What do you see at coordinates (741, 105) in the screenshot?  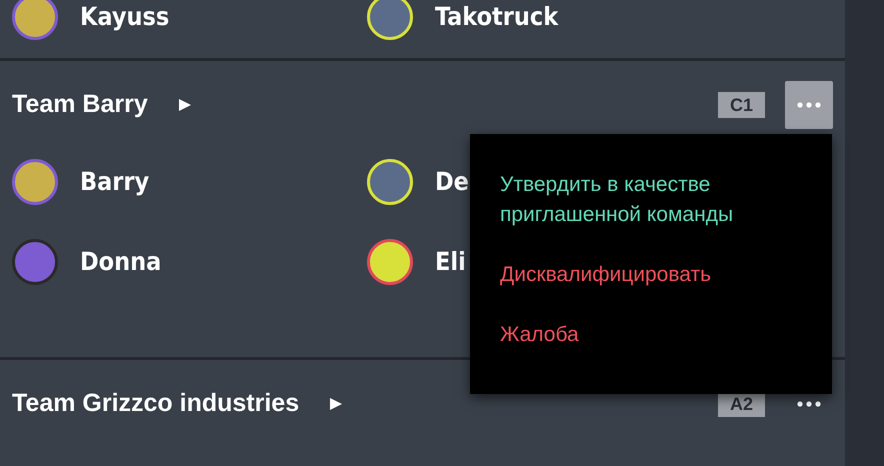 I see `seed-badge: C1` at bounding box center [741, 105].